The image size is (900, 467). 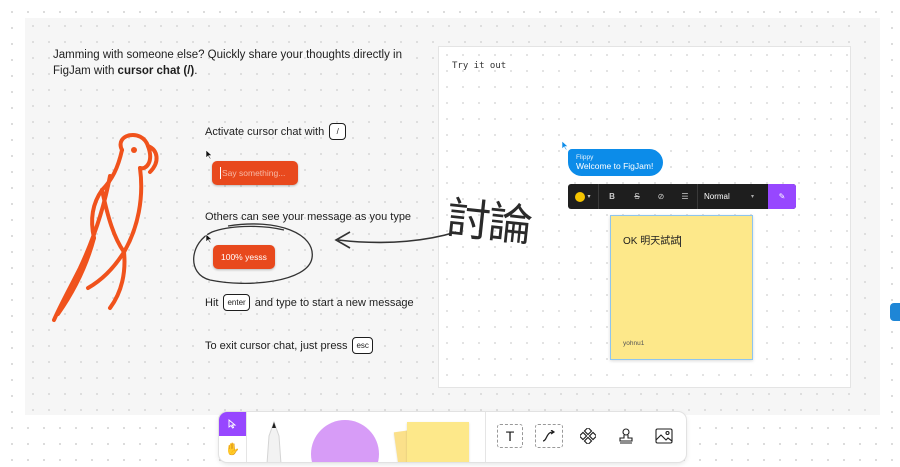 I want to click on step-exit-text: To exit cursor chat, just press, so click(x=276, y=345).